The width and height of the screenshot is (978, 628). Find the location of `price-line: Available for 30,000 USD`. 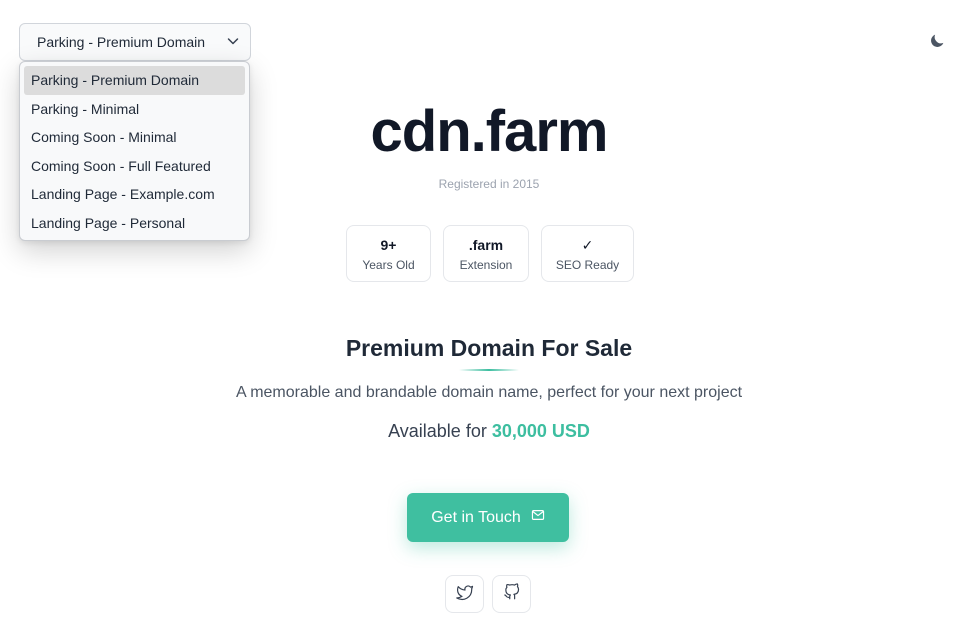

price-line: Available for 30,000 USD is located at coordinates (489, 431).